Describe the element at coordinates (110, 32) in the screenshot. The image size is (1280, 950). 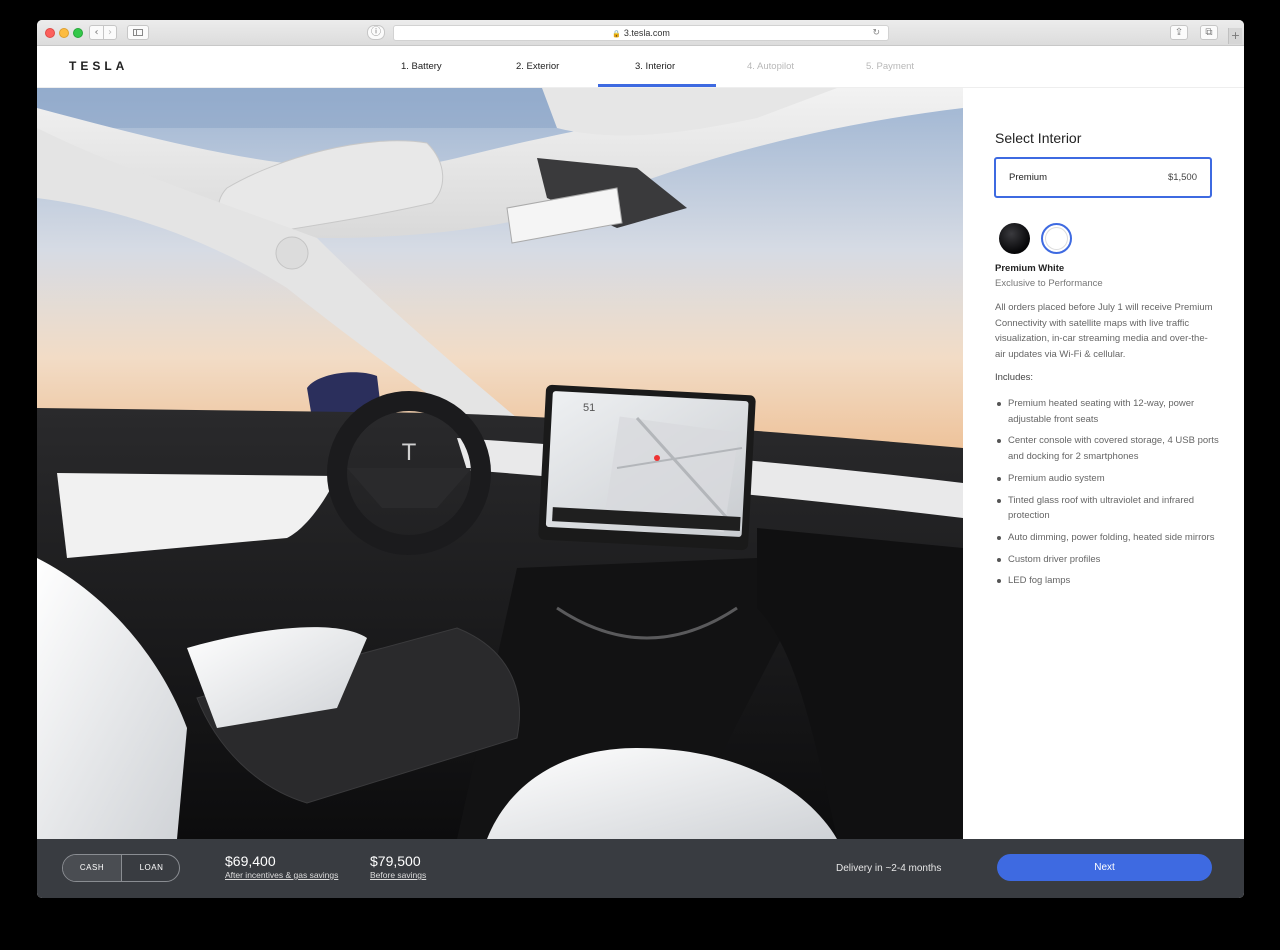
I see `forward-icon: ›` at that location.